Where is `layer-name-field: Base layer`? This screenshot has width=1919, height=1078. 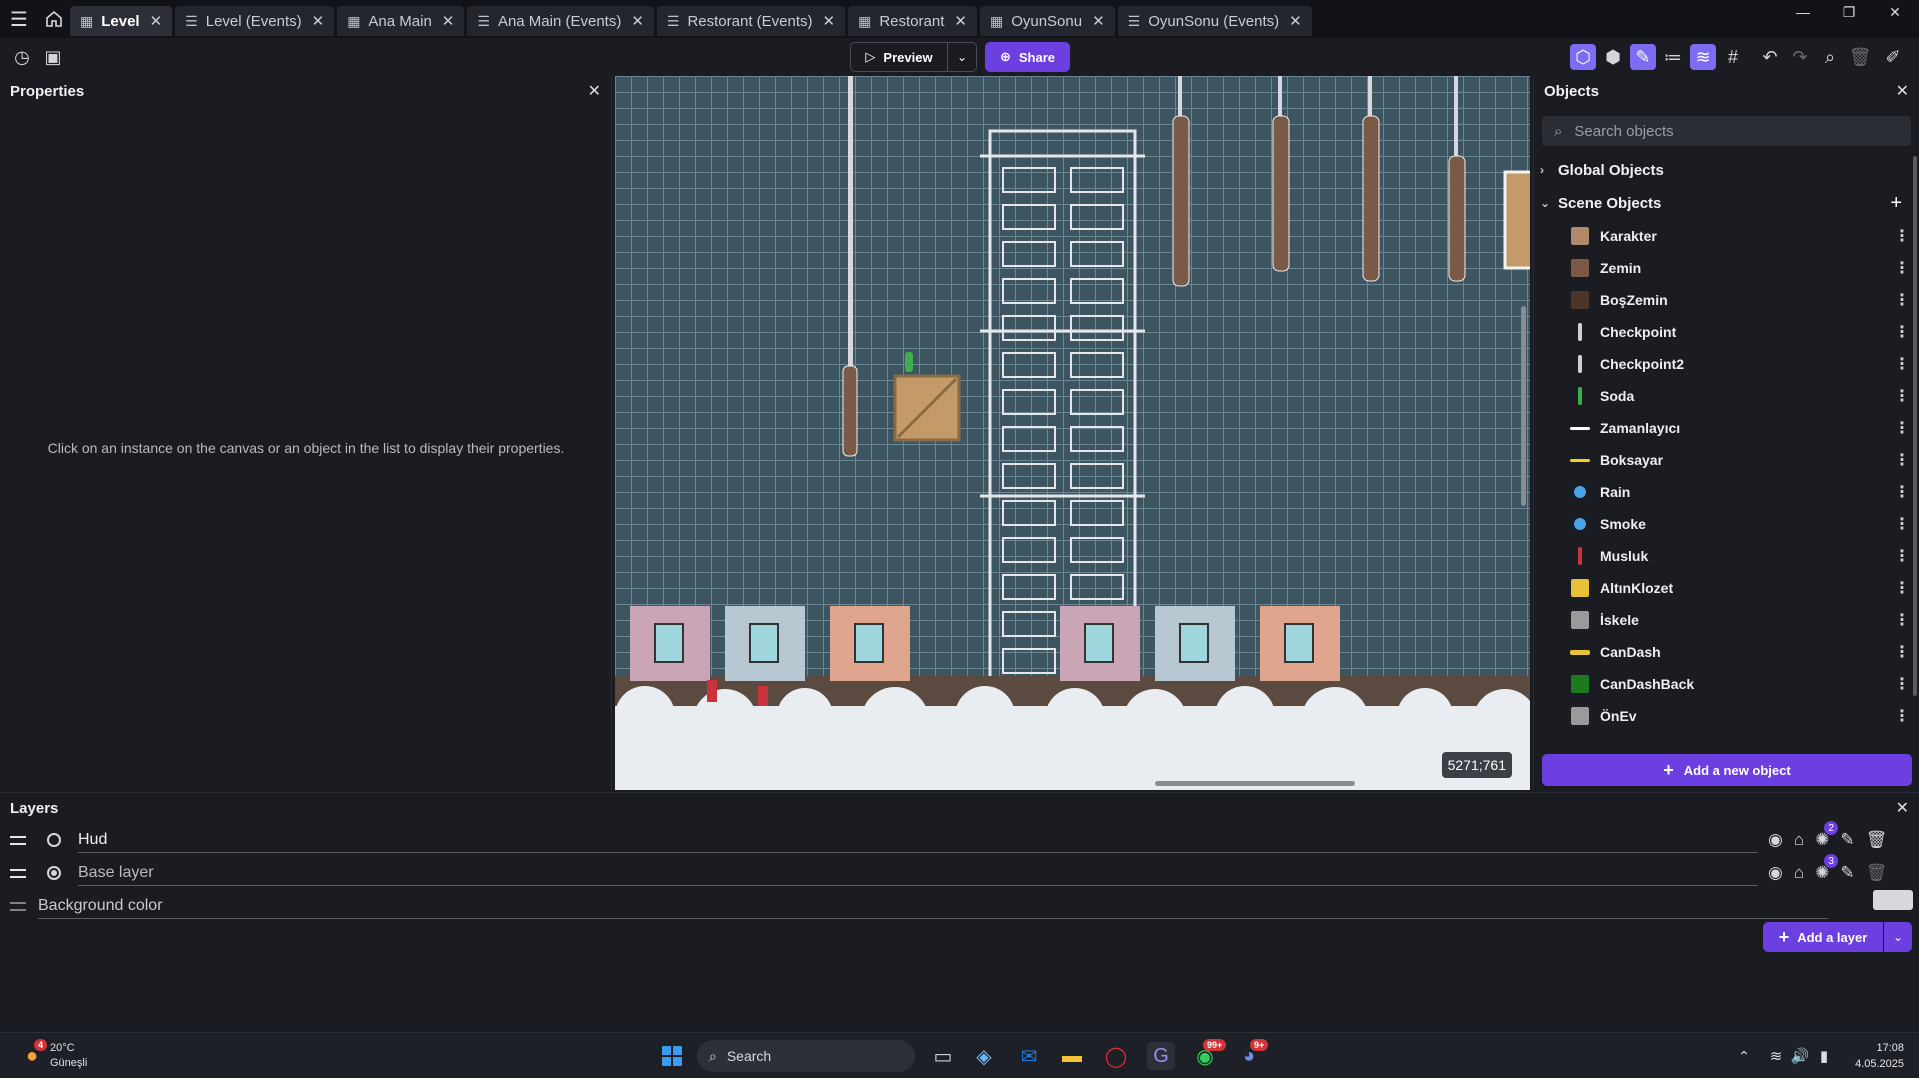 layer-name-field: Base layer is located at coordinates (918, 873).